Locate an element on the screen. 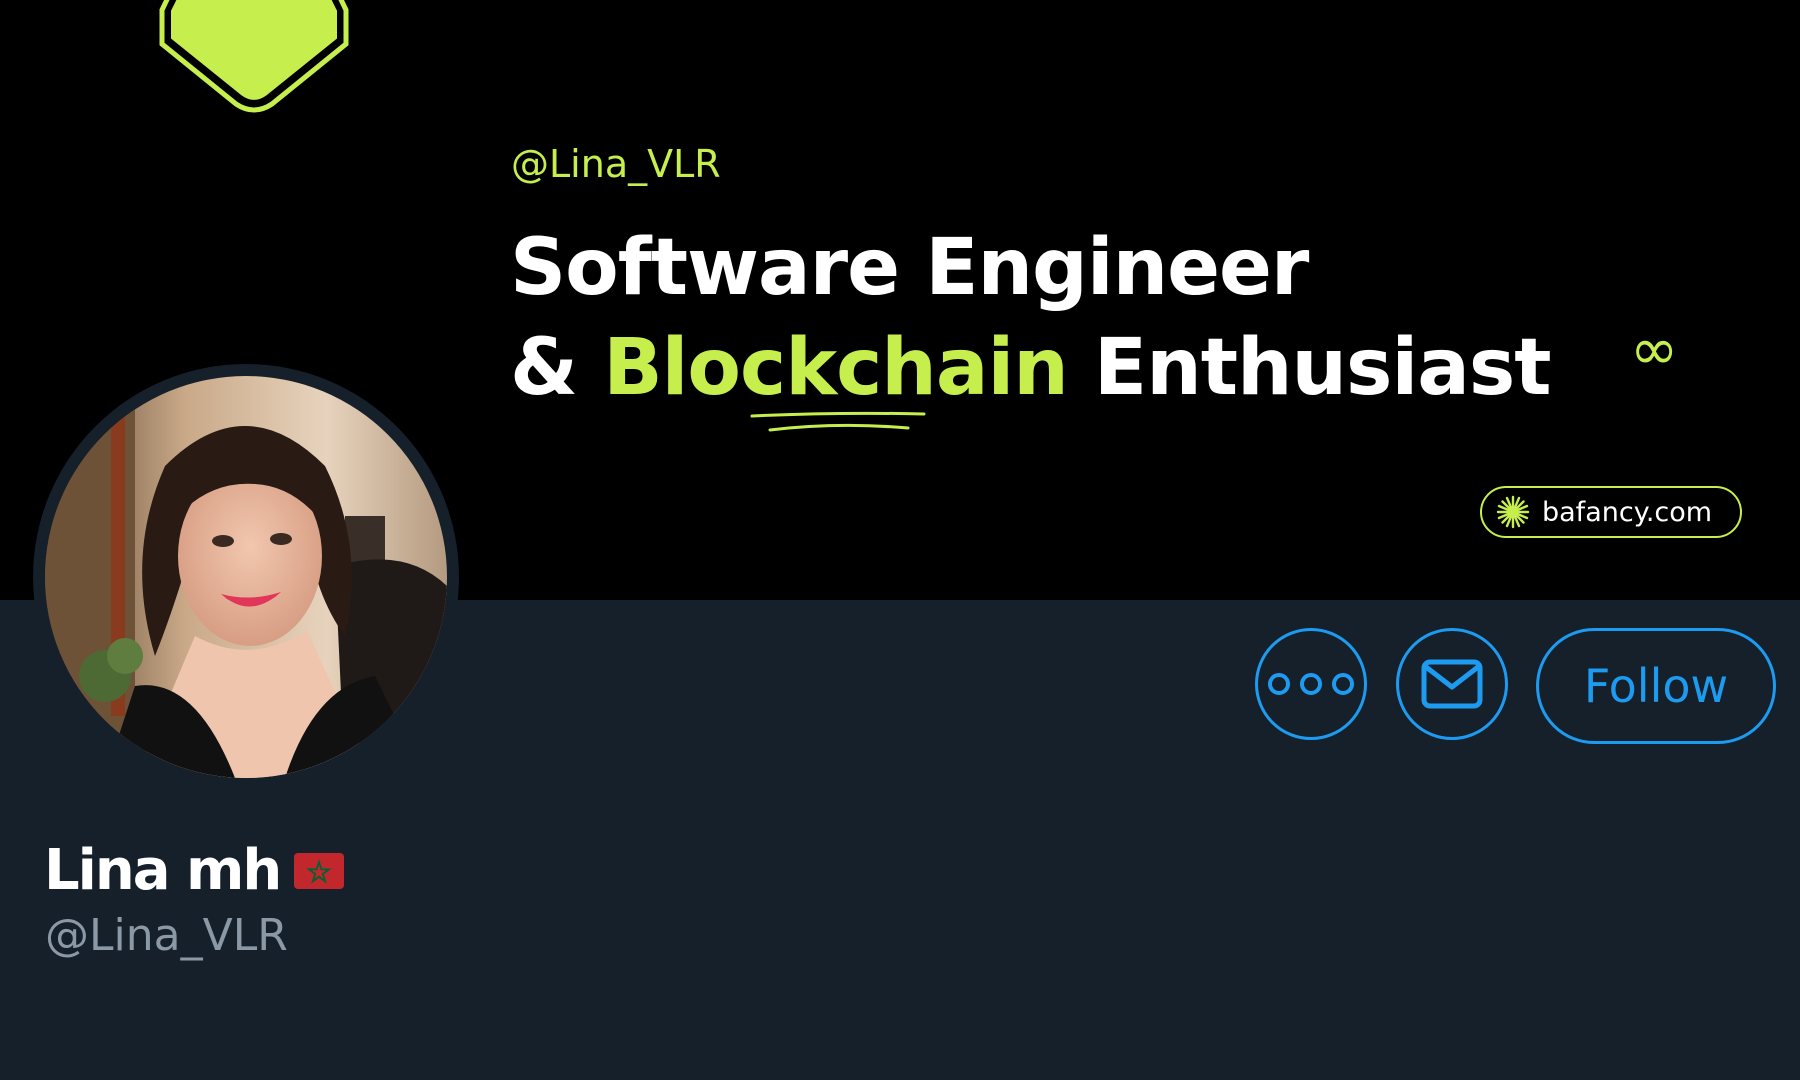 The height and width of the screenshot is (1080, 1800). banner-handle: @Lina_VLR is located at coordinates (616, 164).